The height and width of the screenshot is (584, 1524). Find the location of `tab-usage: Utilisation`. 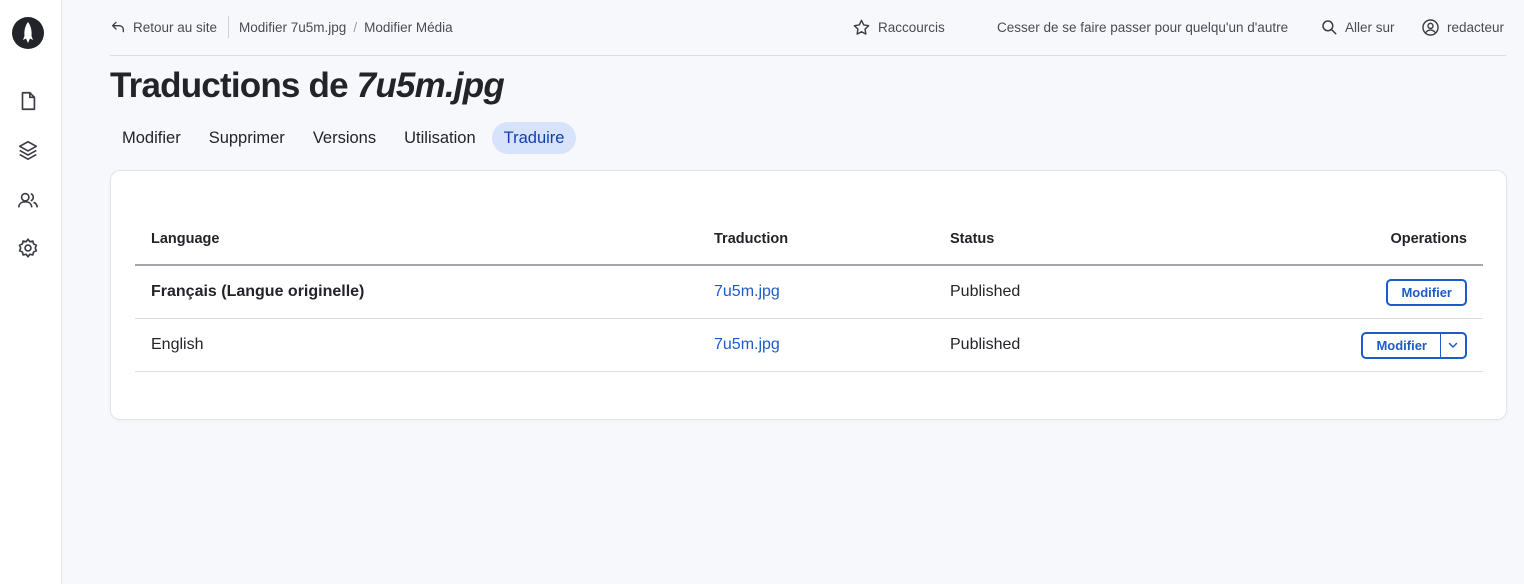

tab-usage: Utilisation is located at coordinates (440, 138).